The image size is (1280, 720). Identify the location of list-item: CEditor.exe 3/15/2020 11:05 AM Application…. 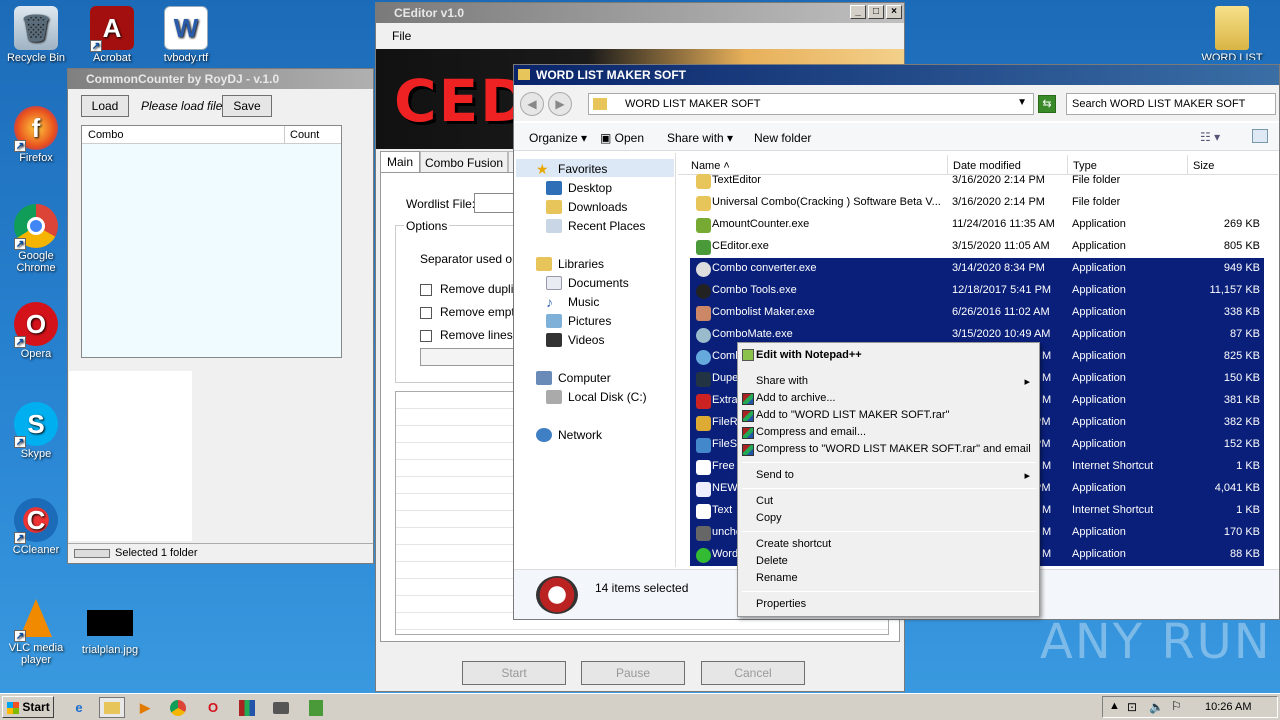
(977, 247).